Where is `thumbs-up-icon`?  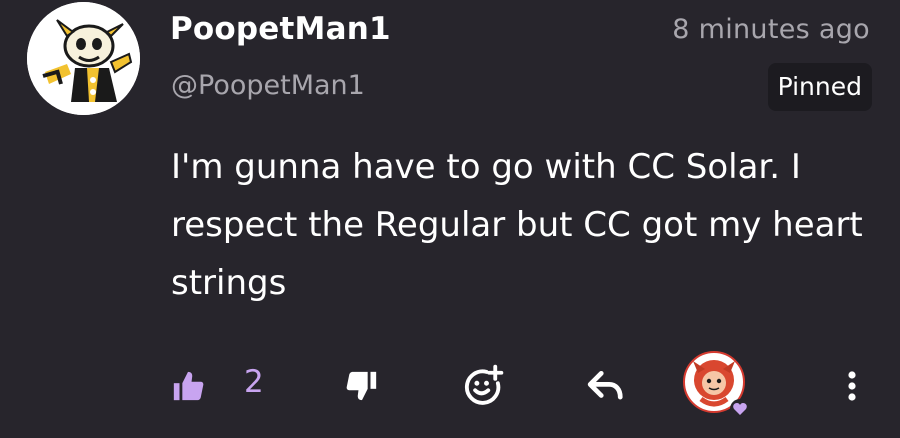
thumbs-up-icon is located at coordinates (188, 386).